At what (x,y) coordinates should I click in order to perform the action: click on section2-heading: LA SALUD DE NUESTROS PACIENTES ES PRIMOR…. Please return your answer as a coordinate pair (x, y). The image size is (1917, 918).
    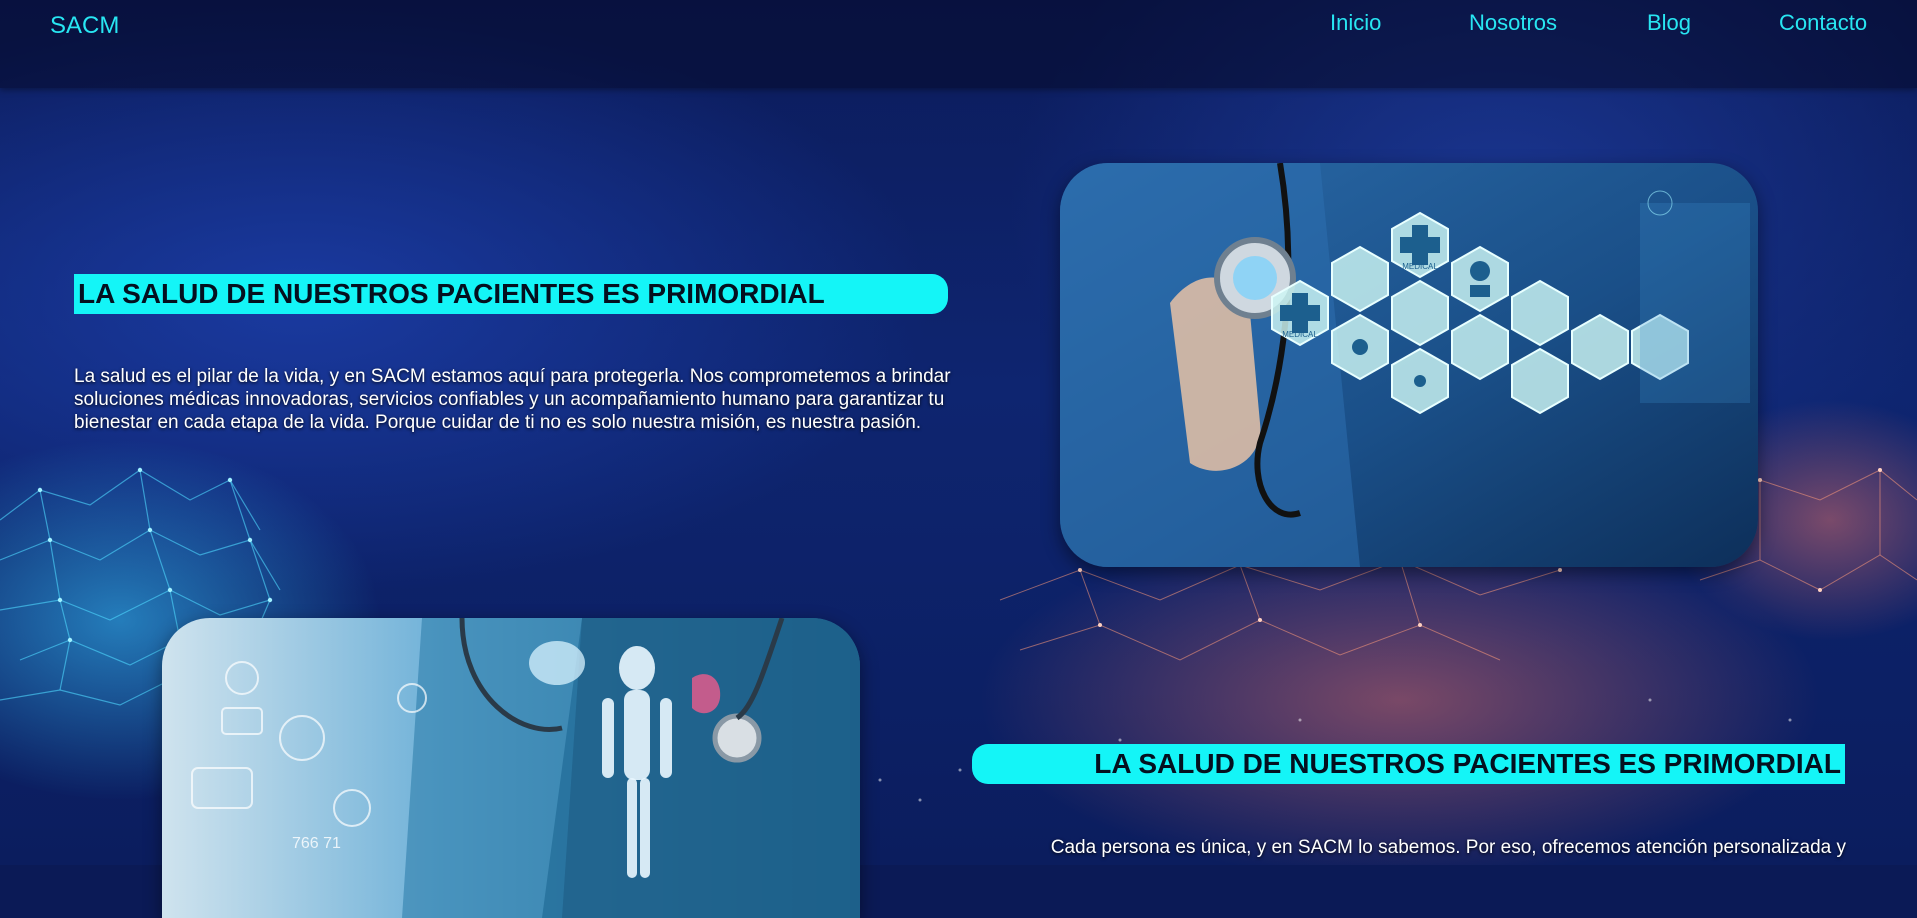
    Looking at the image, I should click on (1408, 764).